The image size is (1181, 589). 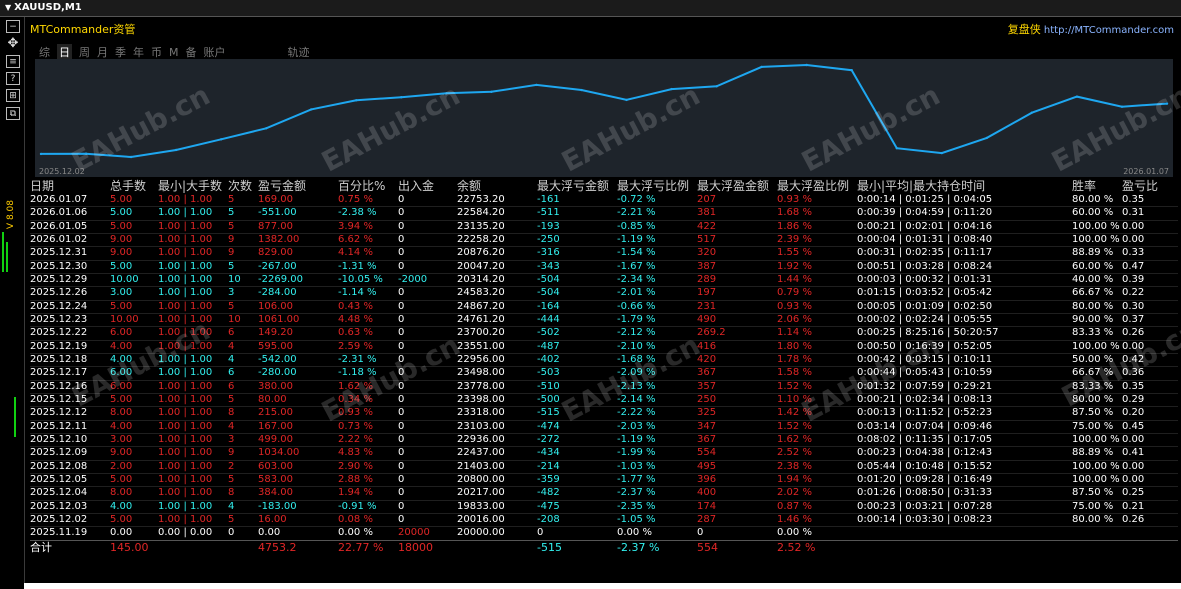 What do you see at coordinates (548, 333) in the screenshot?
I see `table-cell: -502` at bounding box center [548, 333].